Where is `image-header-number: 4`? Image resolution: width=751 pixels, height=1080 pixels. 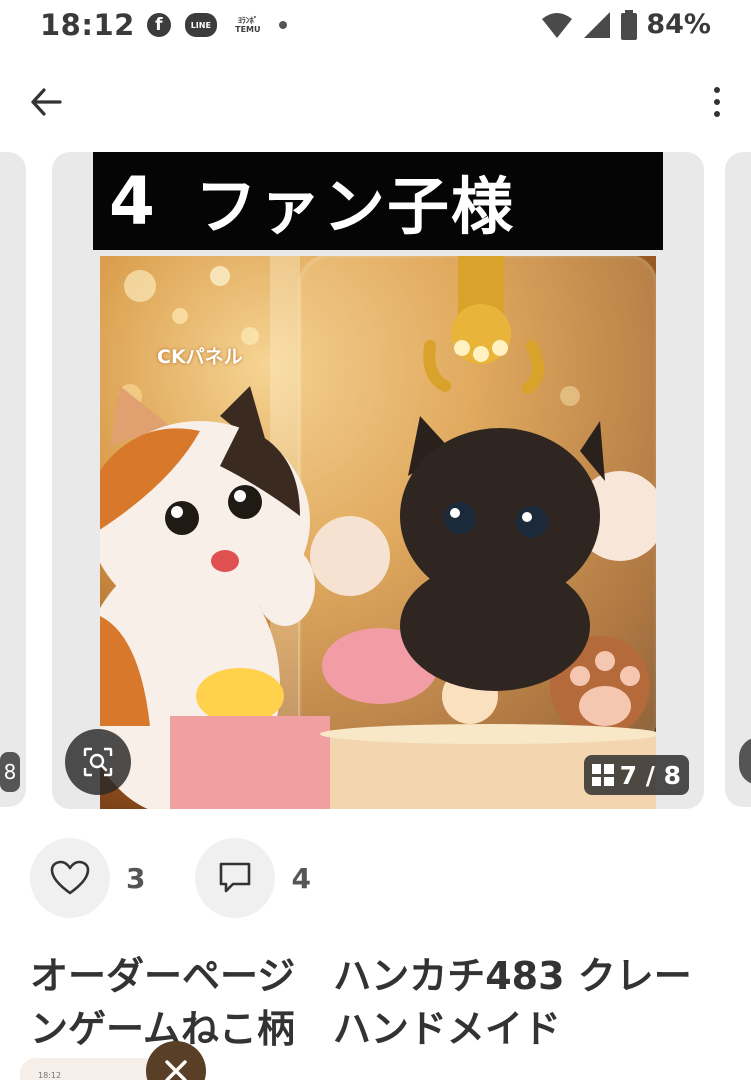
image-header-number: 4 is located at coordinates (132, 201).